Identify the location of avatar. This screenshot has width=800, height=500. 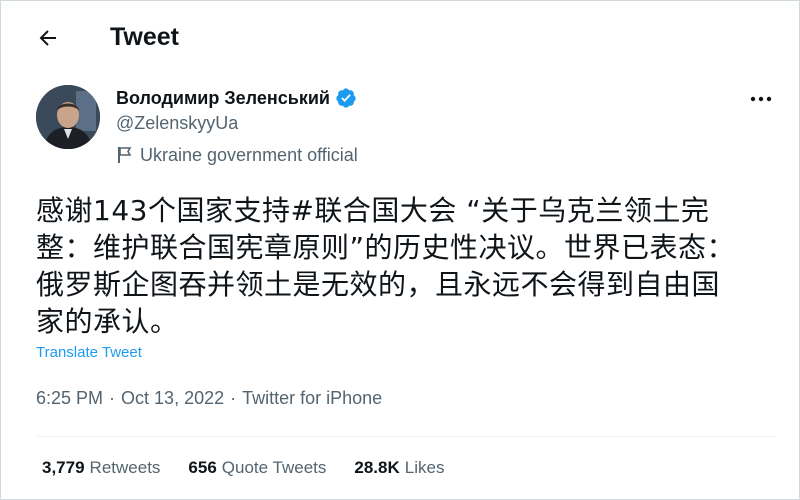
(68, 117).